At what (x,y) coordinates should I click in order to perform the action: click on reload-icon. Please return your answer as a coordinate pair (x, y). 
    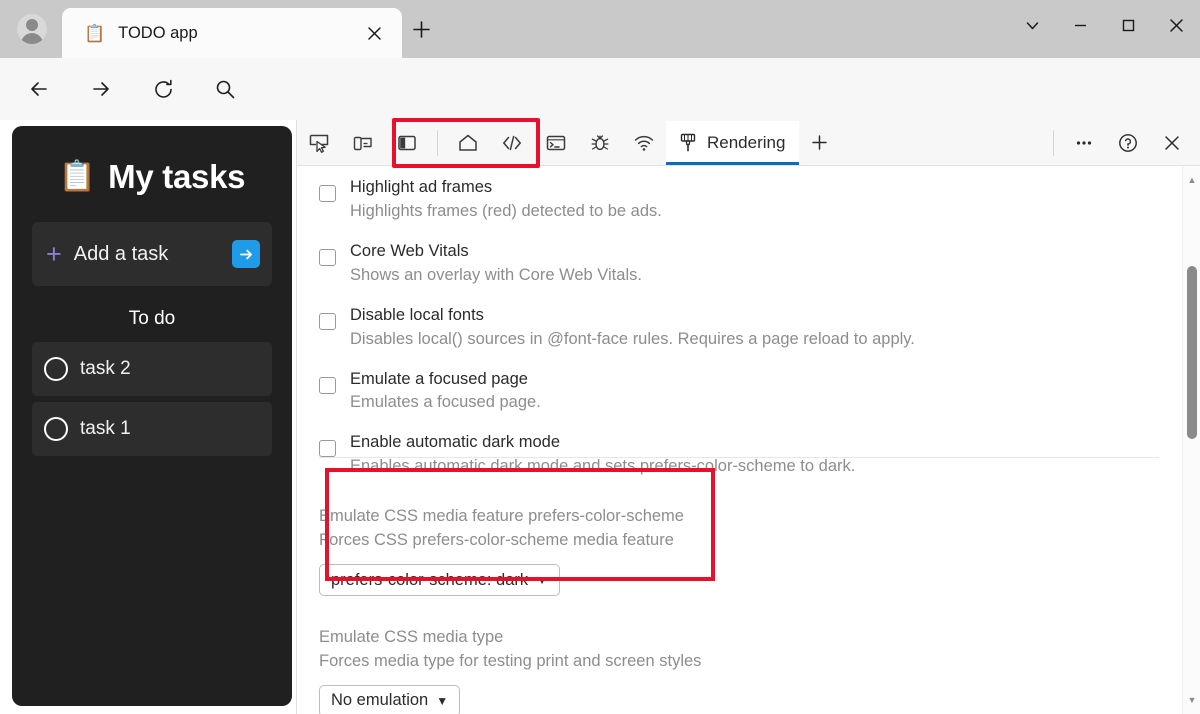
    Looking at the image, I should click on (163, 89).